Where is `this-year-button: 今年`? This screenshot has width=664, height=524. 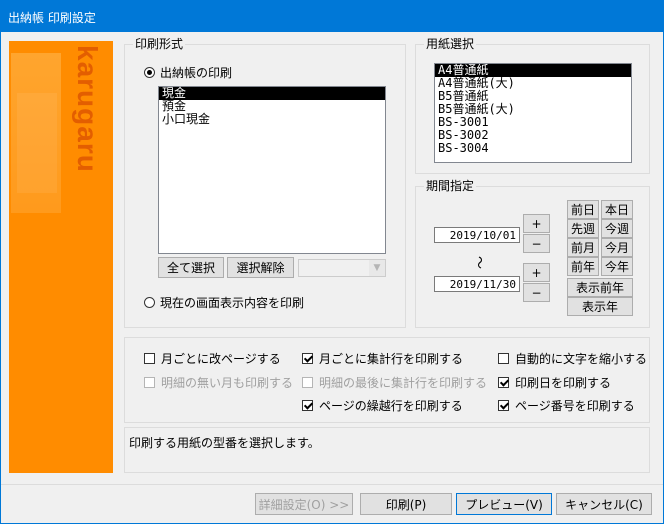
this-year-button: 今年 is located at coordinates (617, 266).